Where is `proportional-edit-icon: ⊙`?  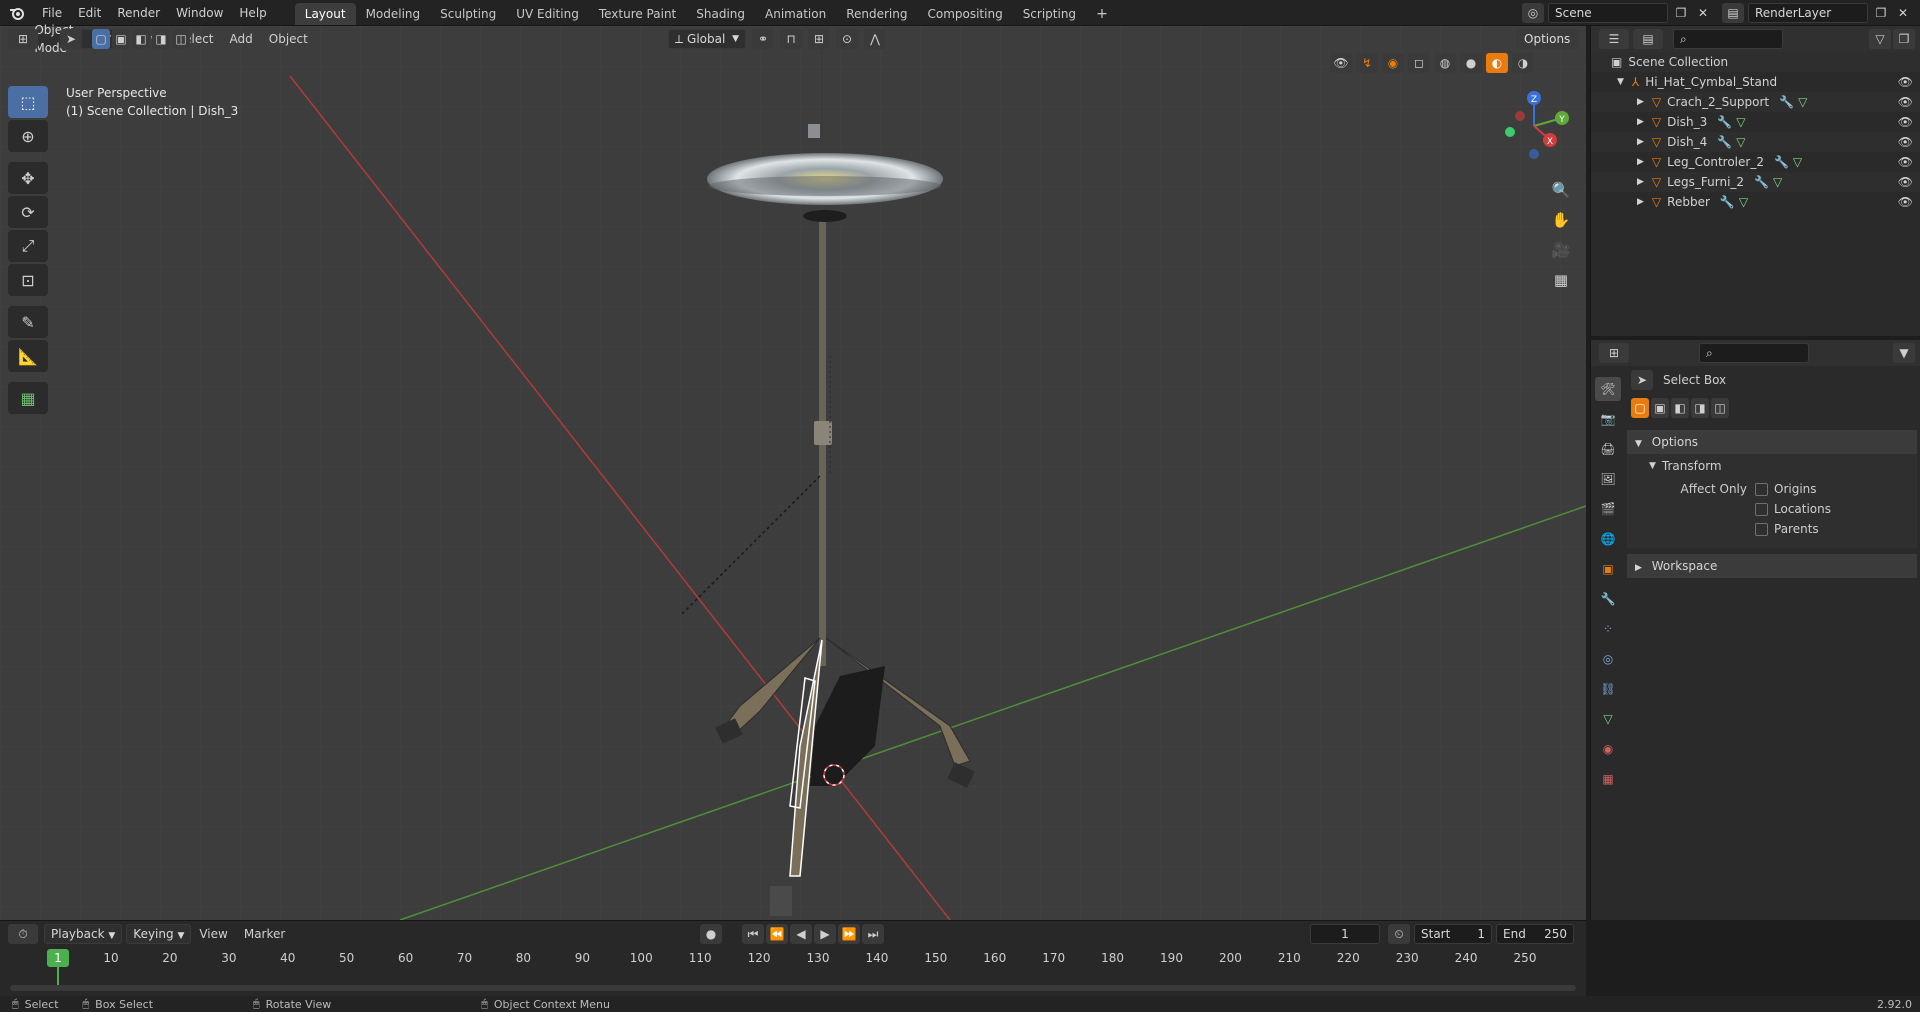
proportional-edit-icon: ⊙ is located at coordinates (847, 39).